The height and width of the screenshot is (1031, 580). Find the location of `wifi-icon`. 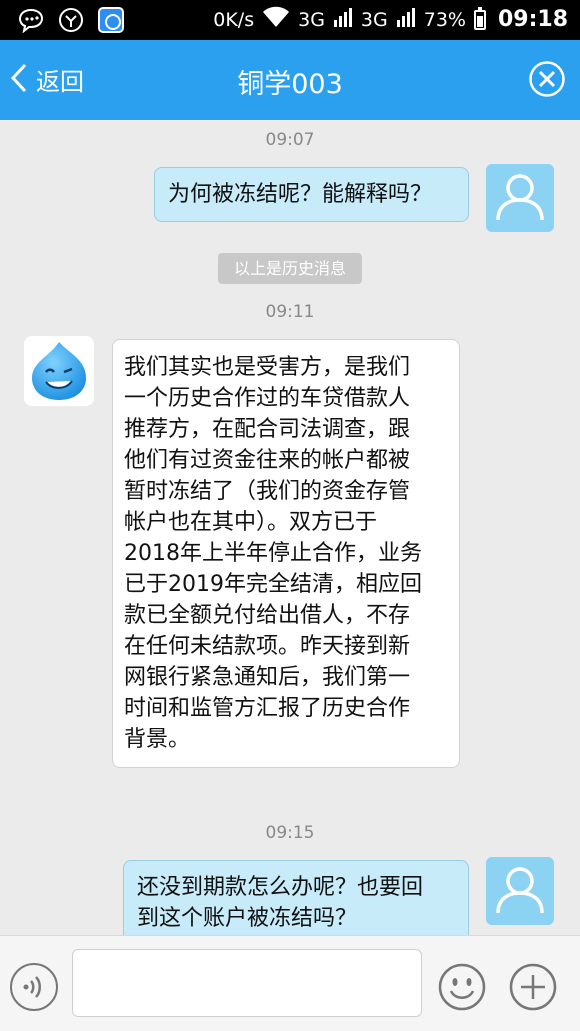

wifi-icon is located at coordinates (276, 19).